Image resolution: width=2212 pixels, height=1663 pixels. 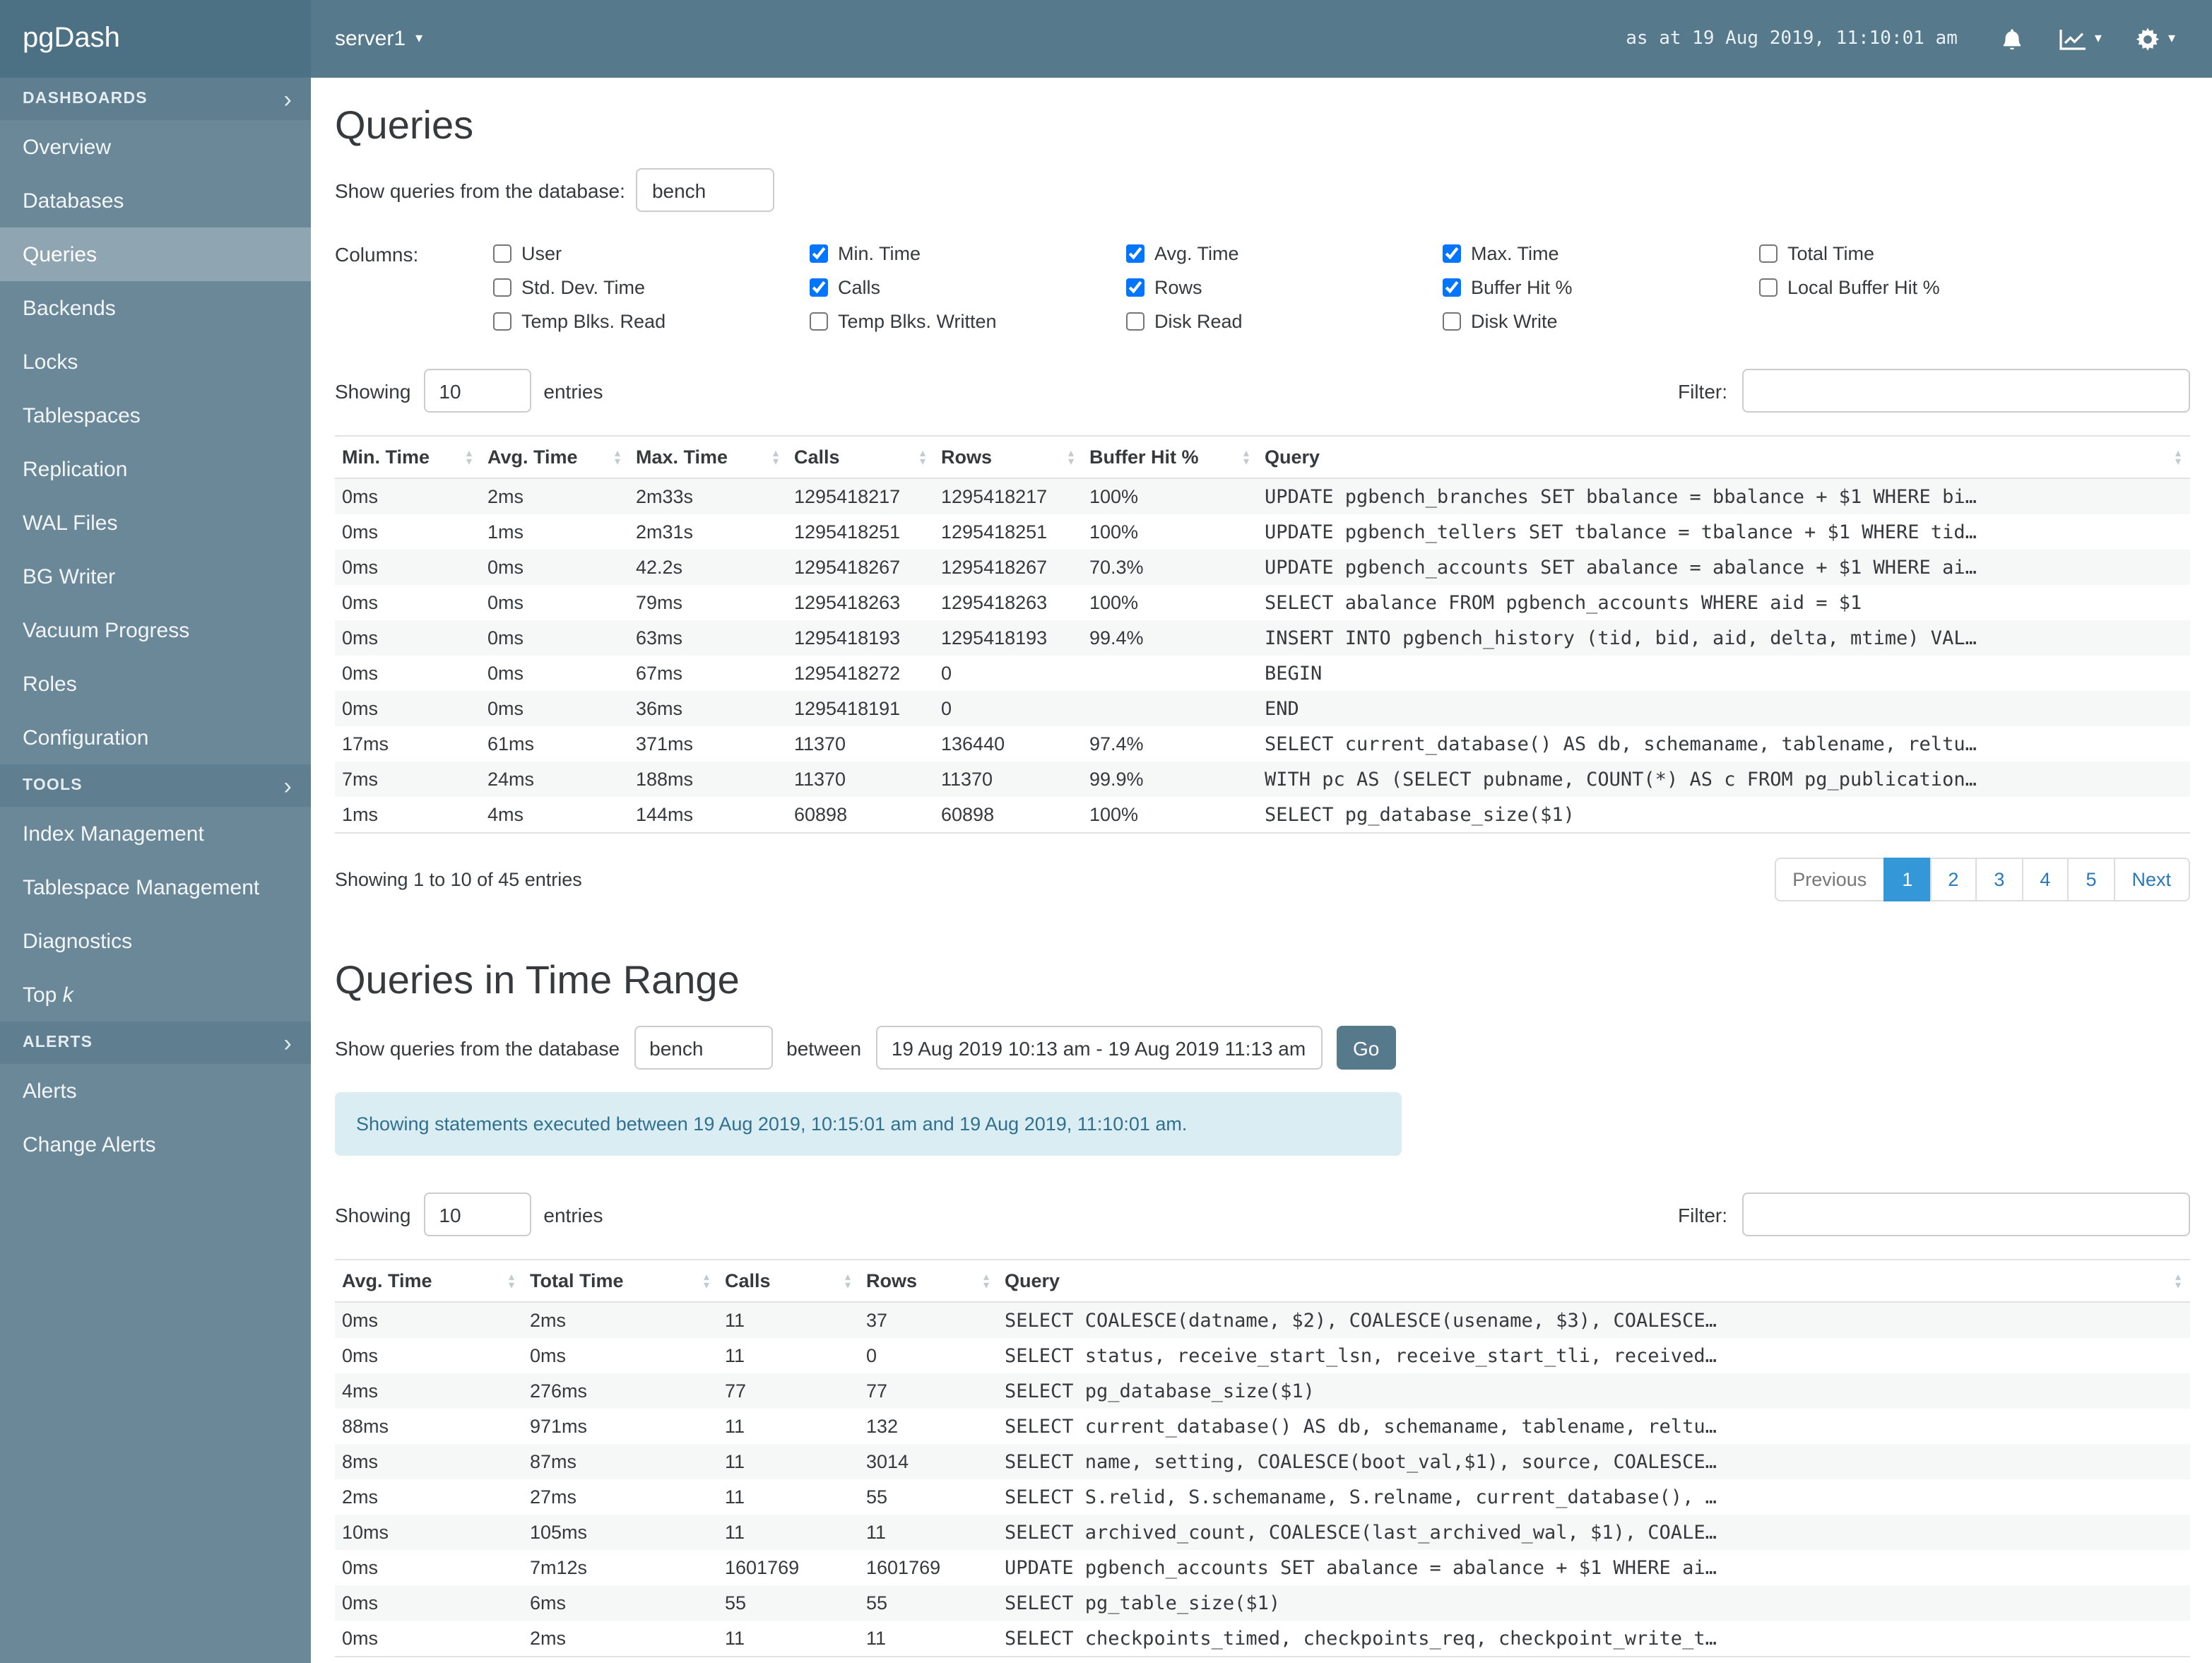 I want to click on filter-input, so click(x=1965, y=391).